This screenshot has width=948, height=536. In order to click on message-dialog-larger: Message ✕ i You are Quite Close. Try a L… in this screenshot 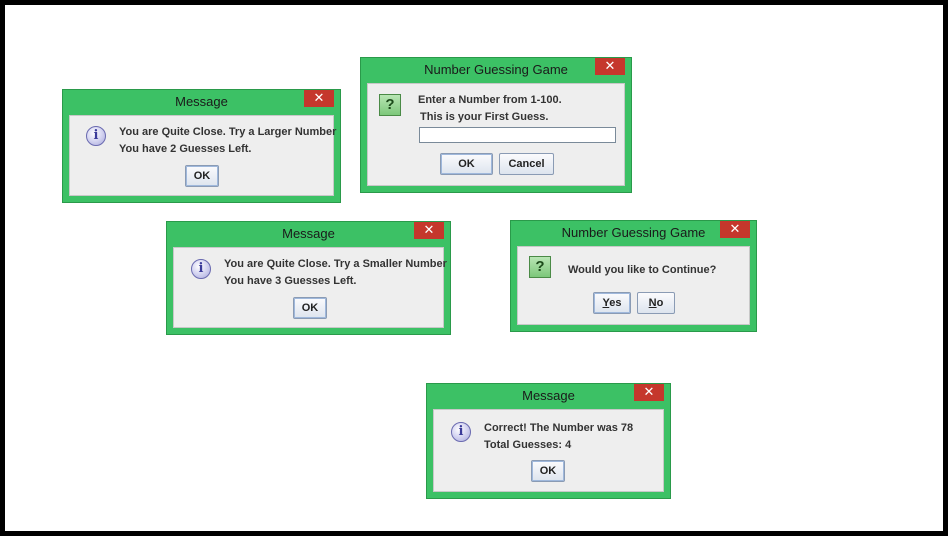, I will do `click(201, 146)`.